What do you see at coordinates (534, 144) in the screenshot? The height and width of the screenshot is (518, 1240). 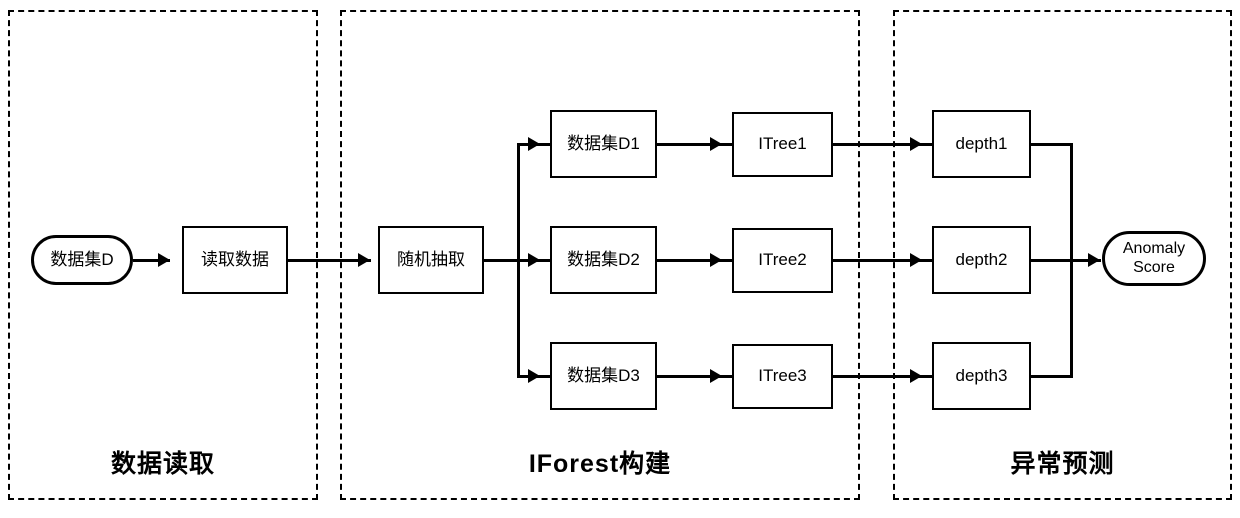 I see `arrowhead-d1` at bounding box center [534, 144].